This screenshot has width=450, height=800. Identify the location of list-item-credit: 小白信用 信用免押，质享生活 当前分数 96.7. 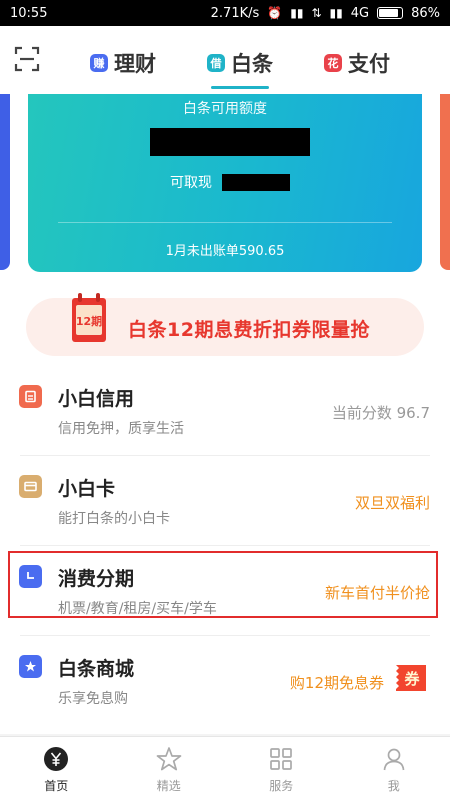
(225, 411).